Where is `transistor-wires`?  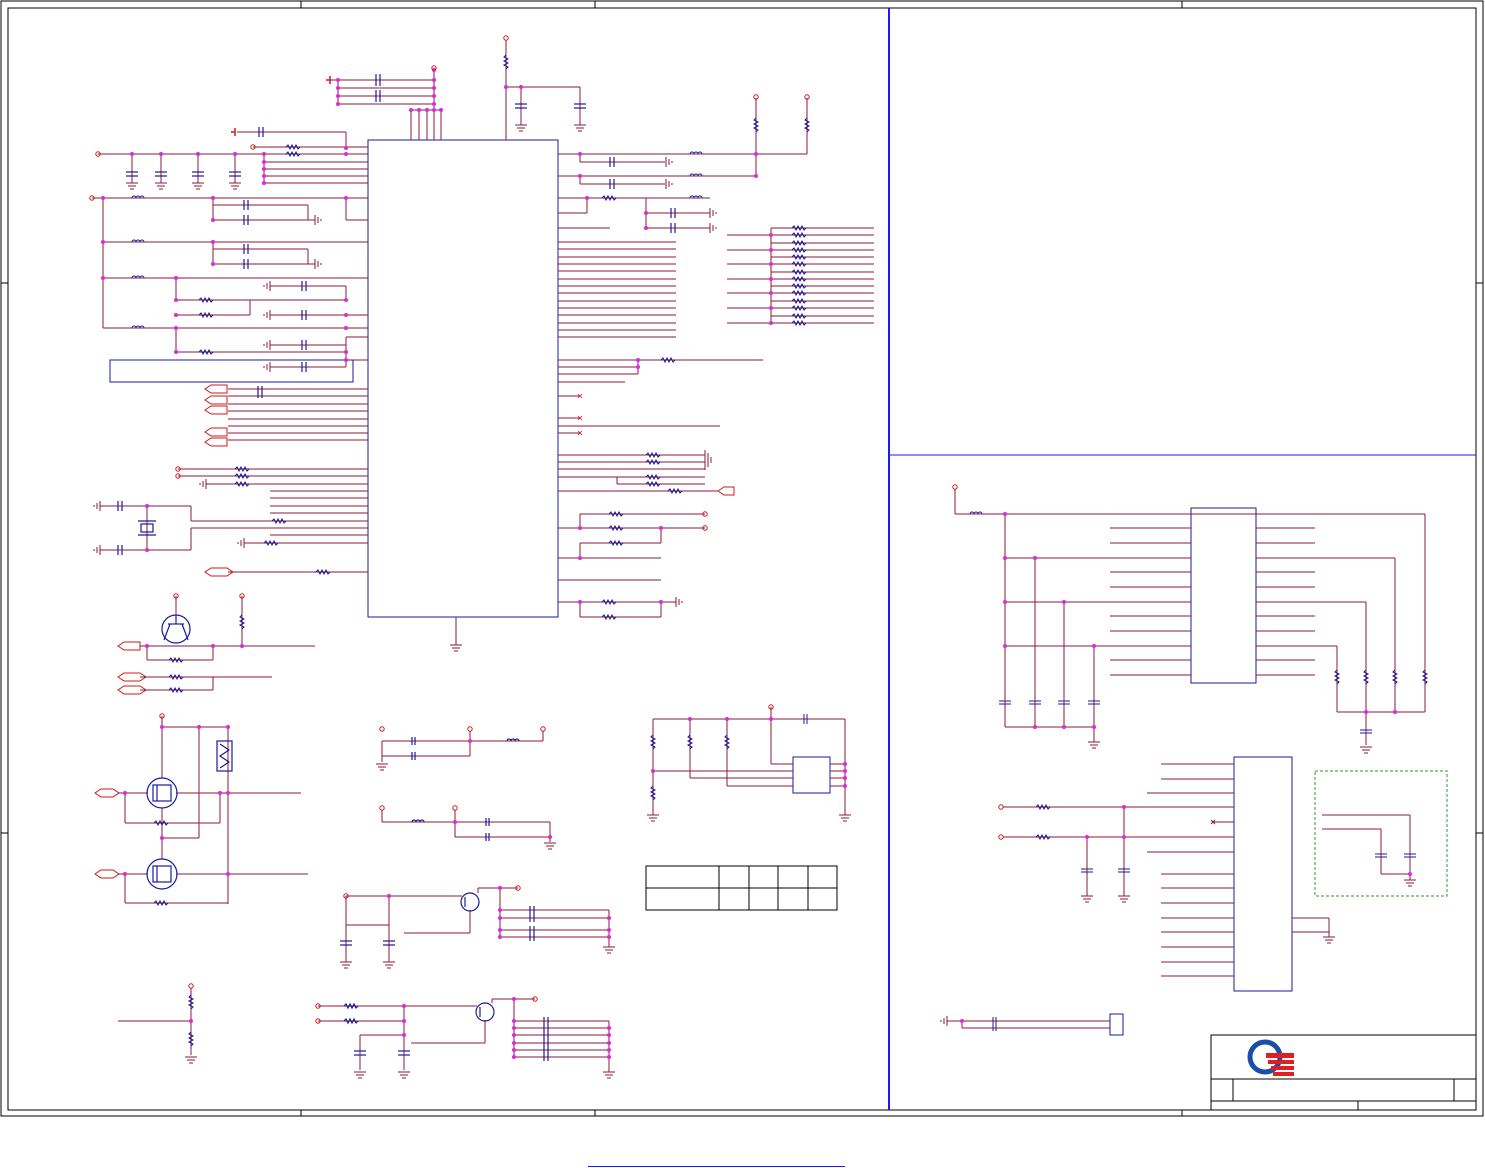 transistor-wires is located at coordinates (227, 643).